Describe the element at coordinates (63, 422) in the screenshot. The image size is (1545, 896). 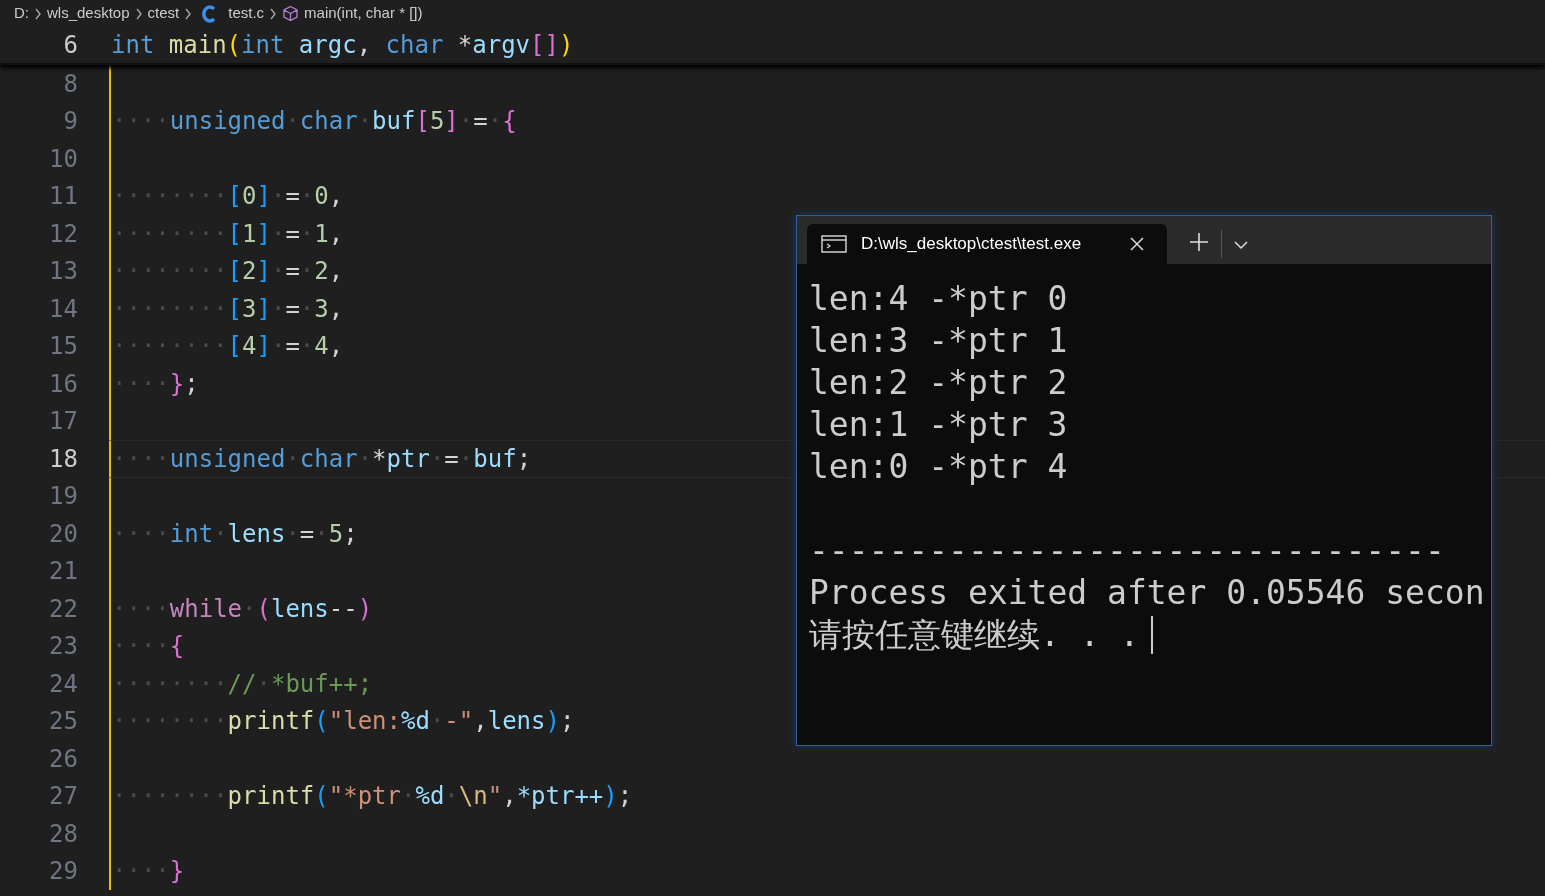
I see `line-number: 17` at that location.